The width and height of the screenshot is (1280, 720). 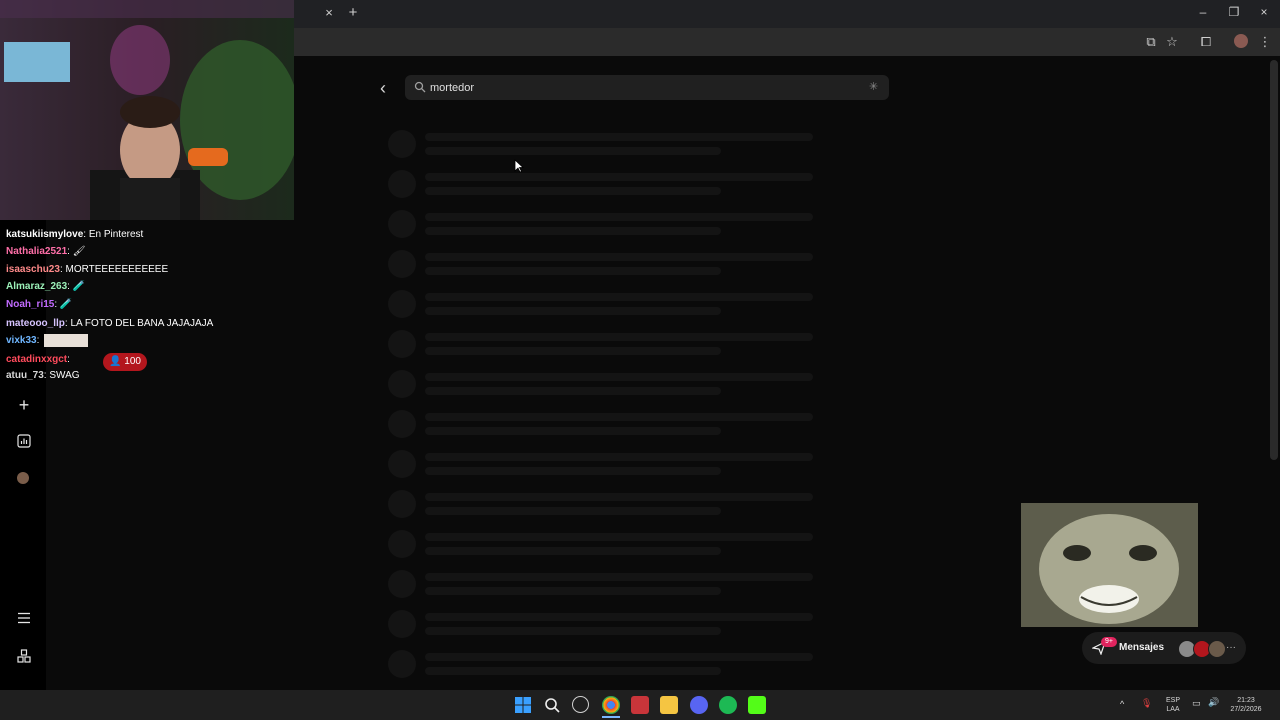 I want to click on clock: 21:23 27/2/2026, so click(x=1246, y=705).